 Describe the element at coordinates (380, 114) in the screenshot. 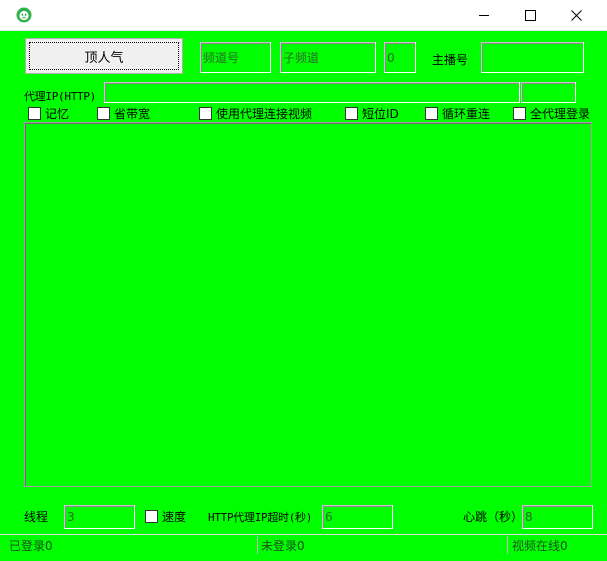

I see `short-id-label: 短位ID` at that location.